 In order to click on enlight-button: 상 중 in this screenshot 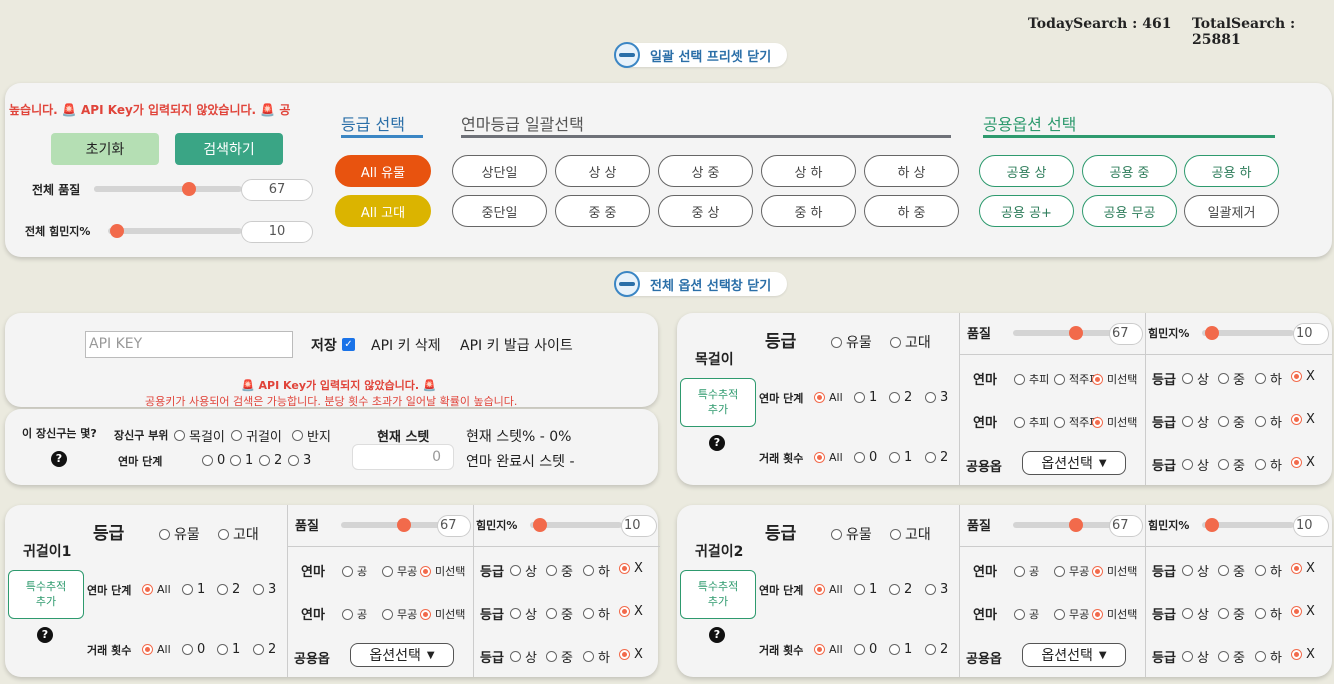, I will do `click(705, 171)`.